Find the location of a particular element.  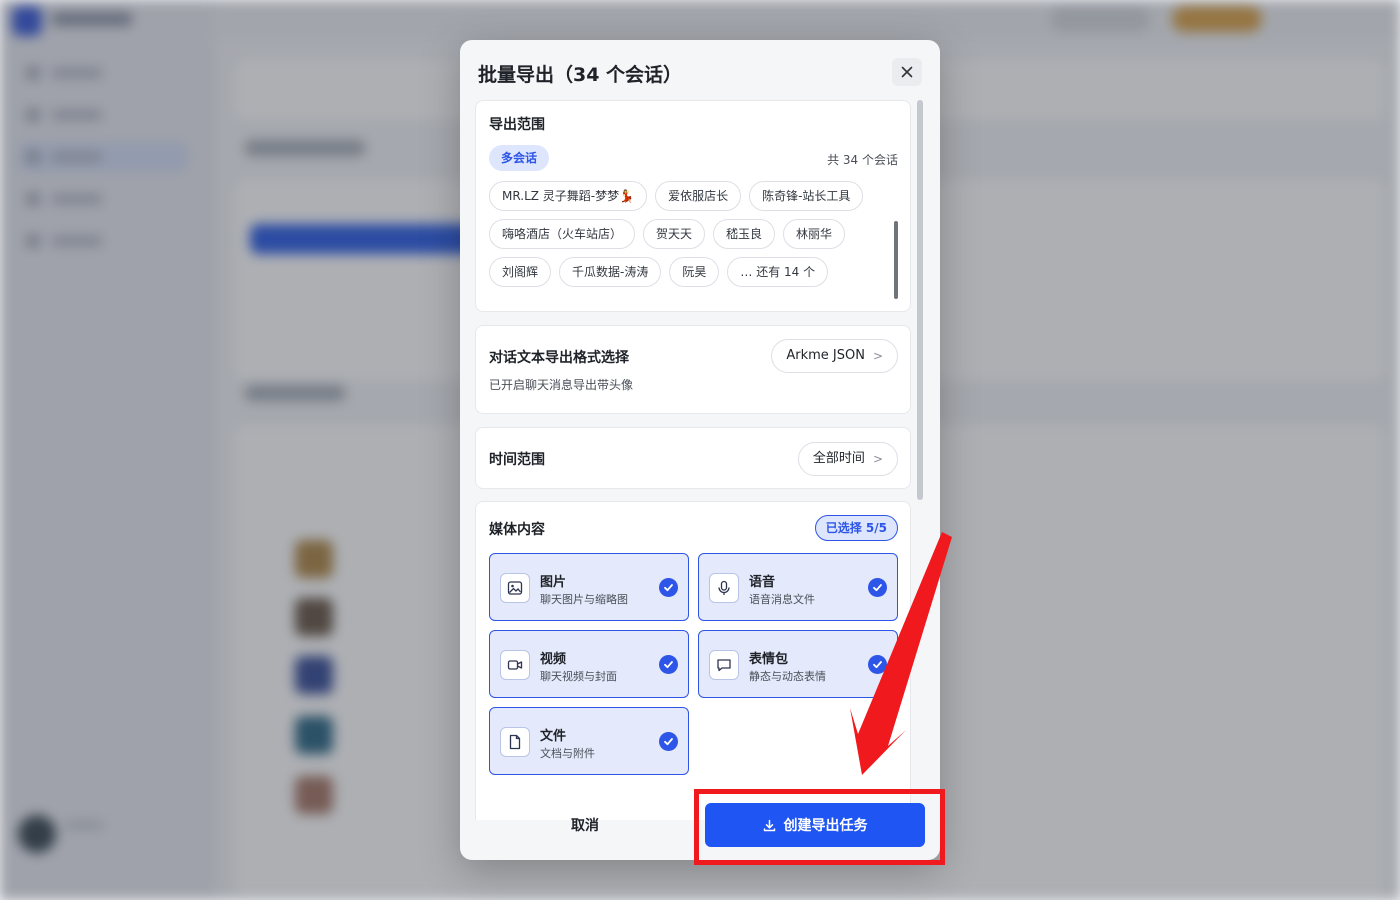

annotation-arrow-shape is located at coordinates (901, 653).